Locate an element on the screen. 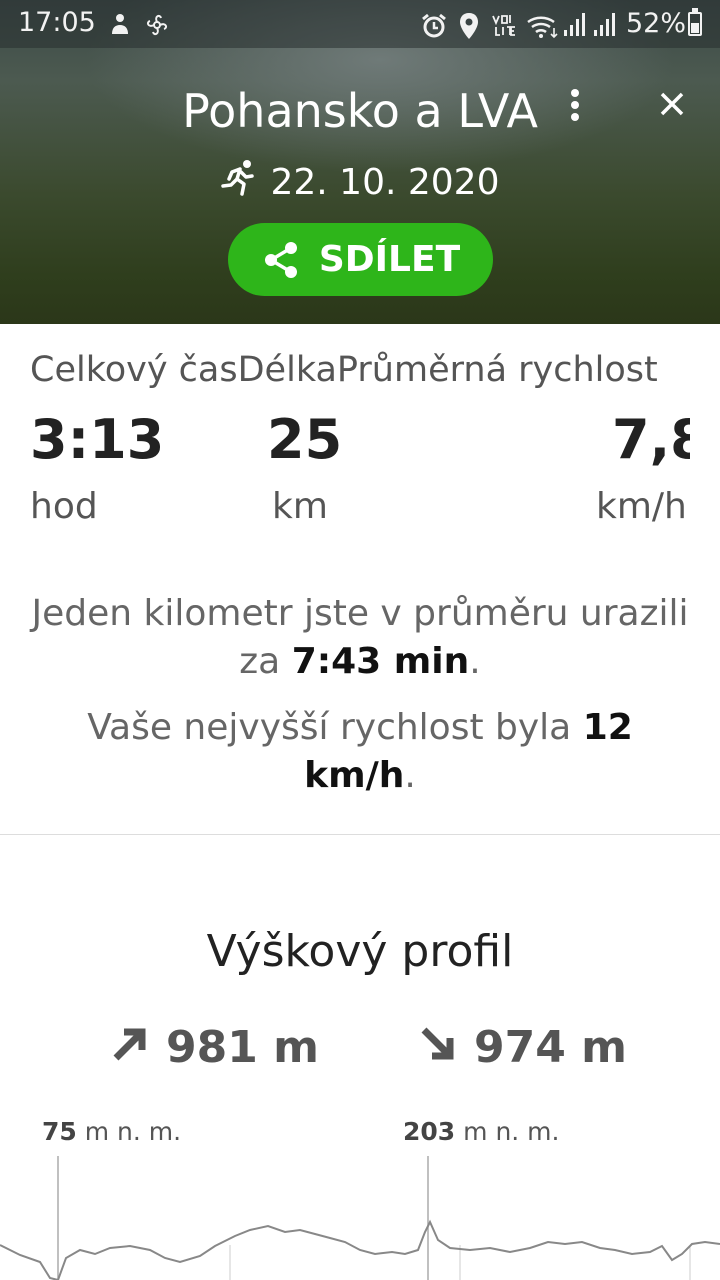 This screenshot has width=720, height=1280. status-time: 17:05 is located at coordinates (57, 22).